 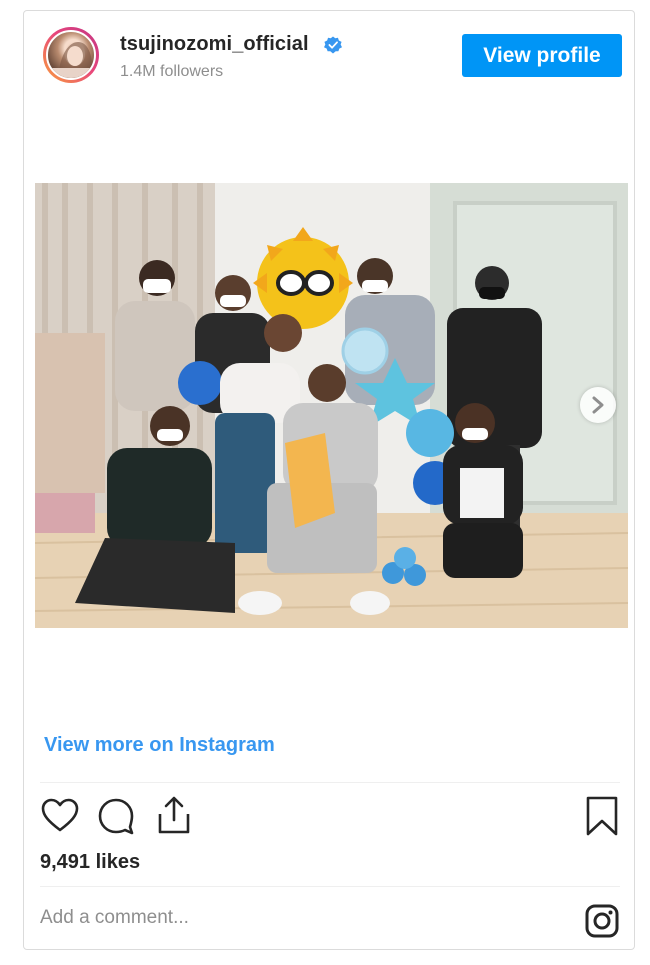 I want to click on instagram-icon, so click(x=602, y=921).